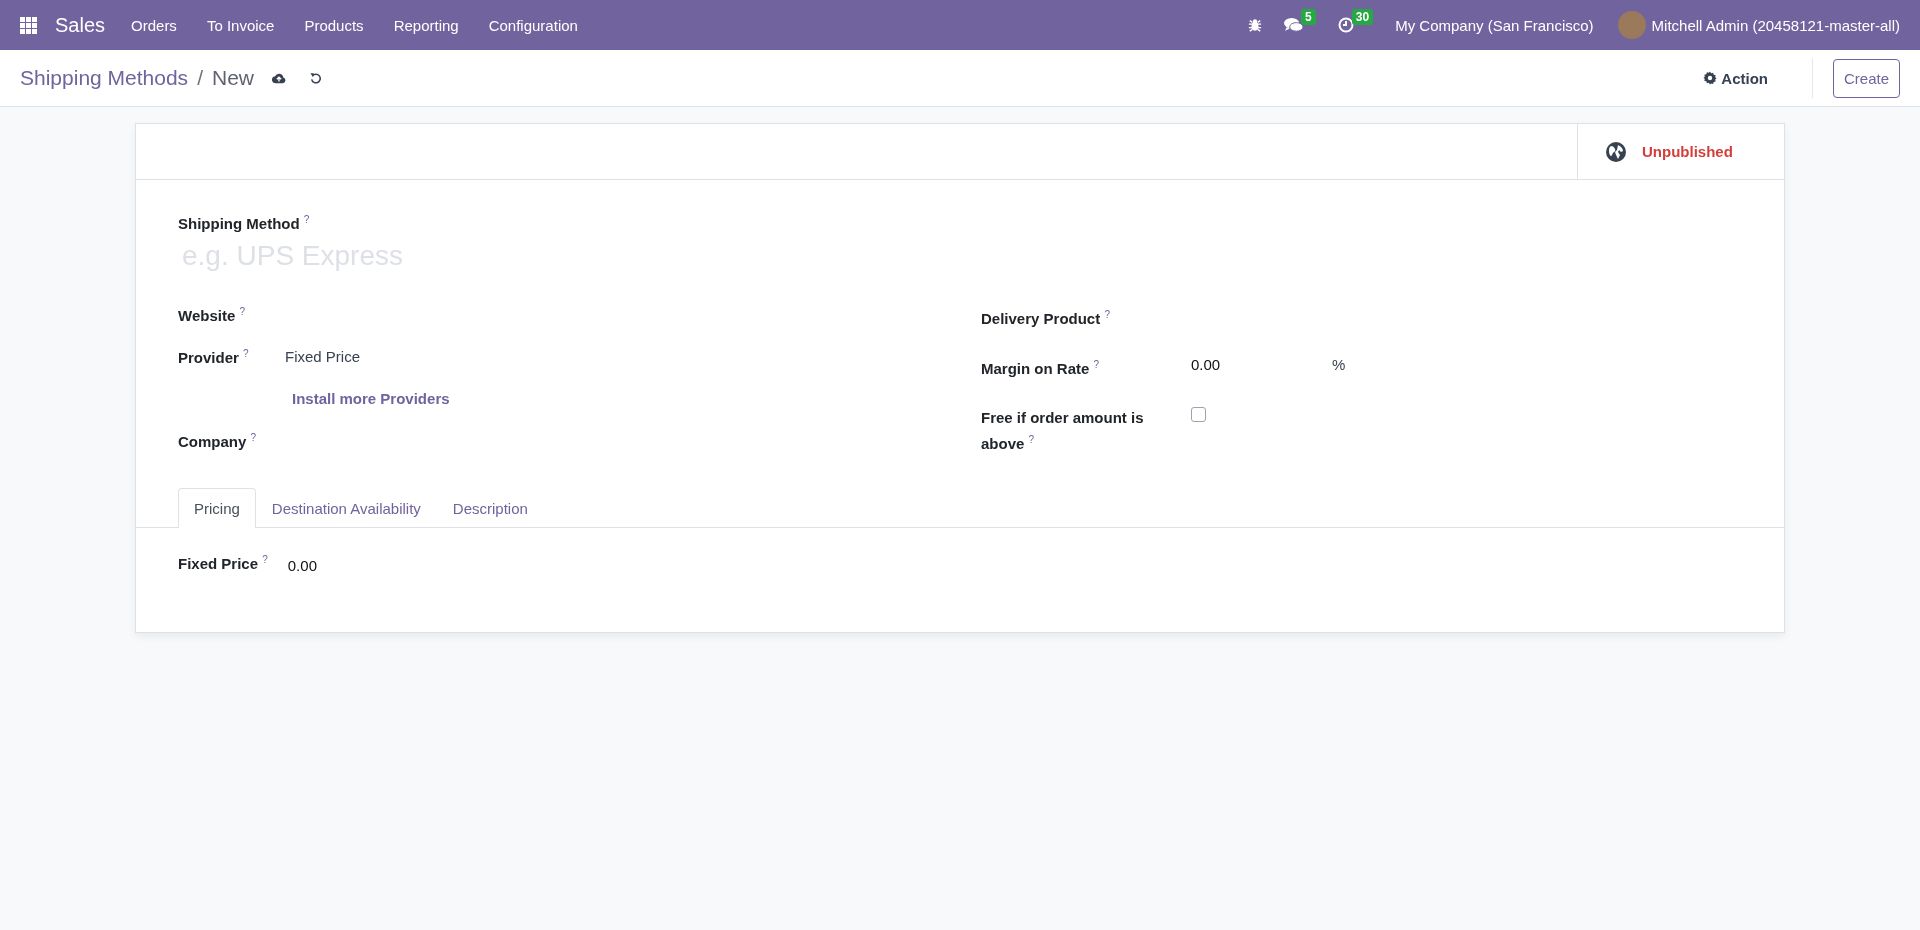  What do you see at coordinates (104, 78) in the screenshot?
I see `breadcrumb-link: Shipping Methods` at bounding box center [104, 78].